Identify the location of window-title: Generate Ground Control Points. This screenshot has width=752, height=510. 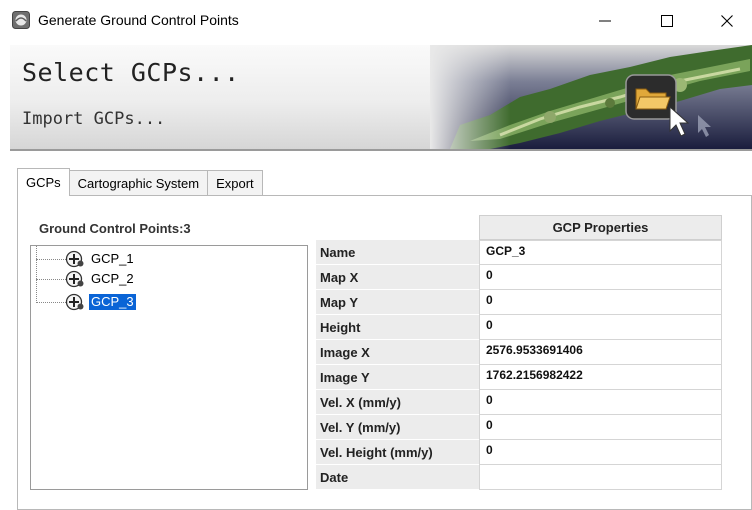
(138, 20).